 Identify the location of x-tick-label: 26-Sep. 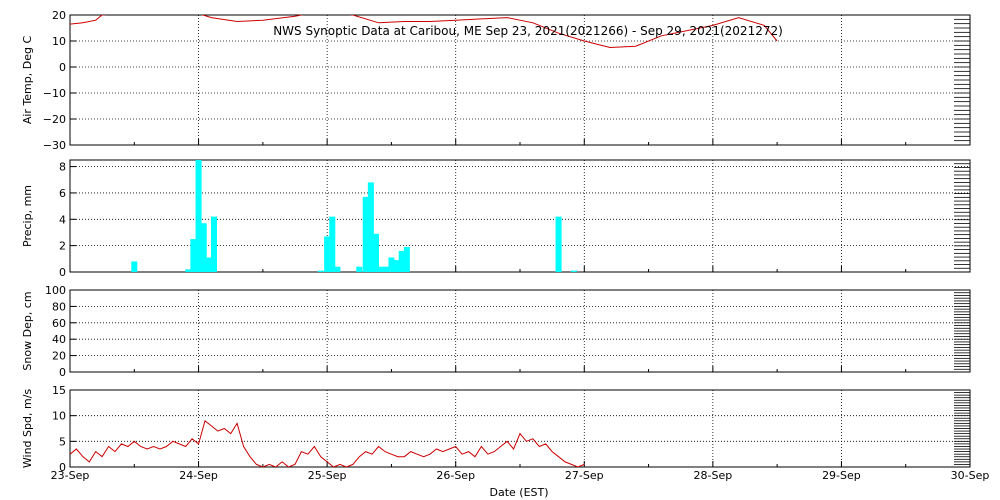
(455, 475).